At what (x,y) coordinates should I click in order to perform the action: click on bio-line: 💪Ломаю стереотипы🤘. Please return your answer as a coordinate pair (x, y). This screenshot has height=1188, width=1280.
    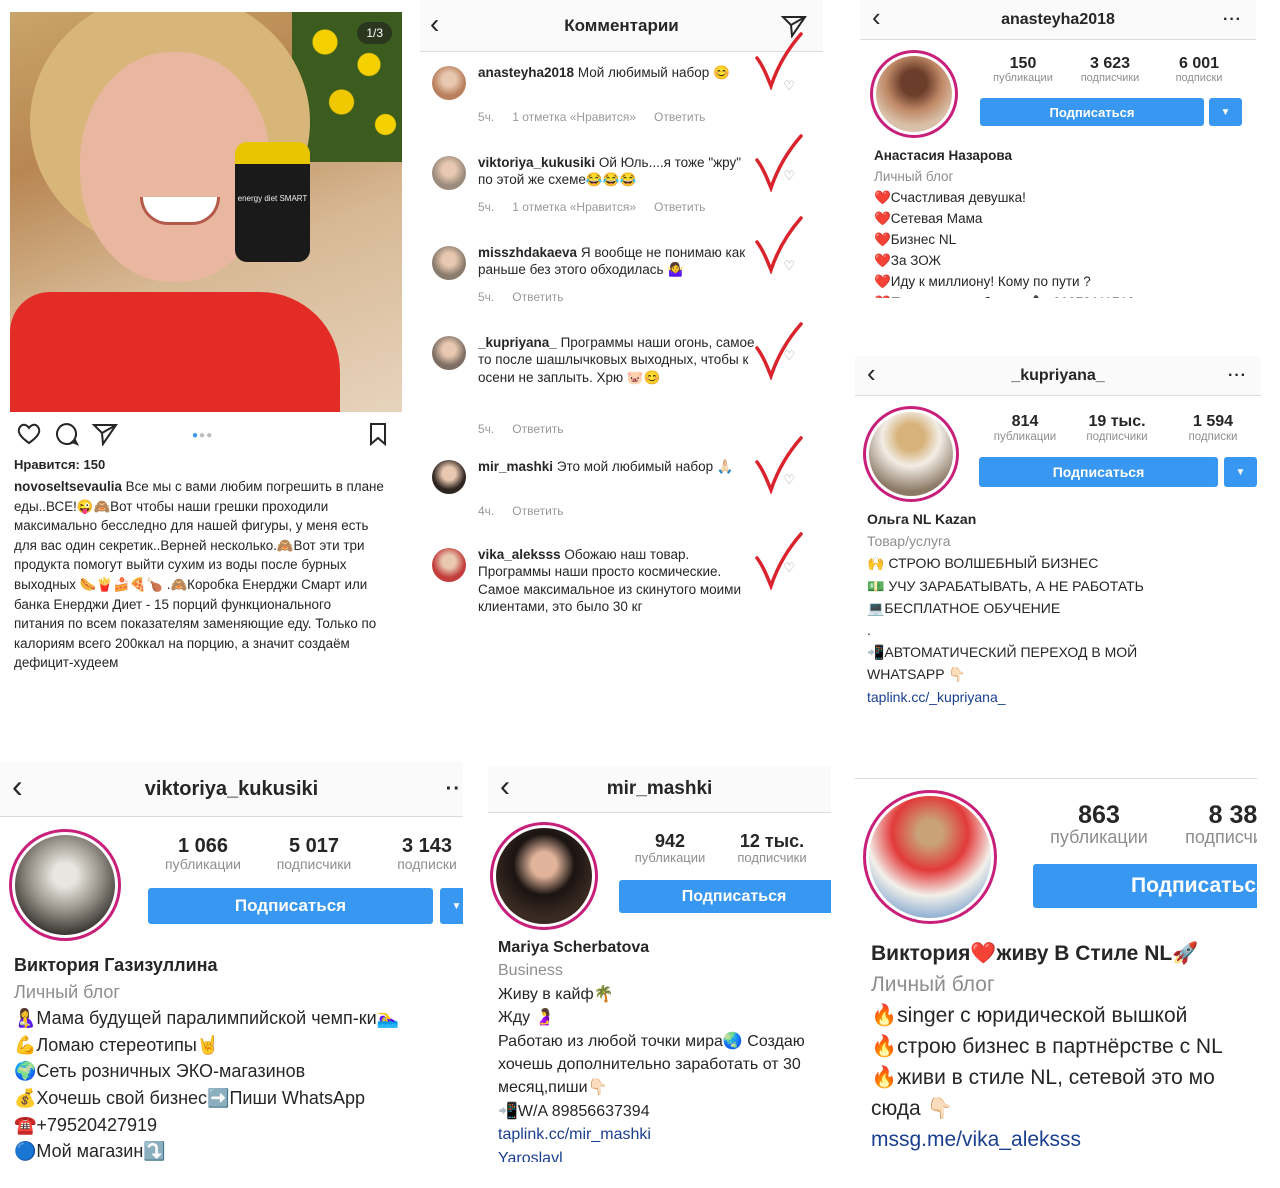
    Looking at the image, I should click on (117, 1044).